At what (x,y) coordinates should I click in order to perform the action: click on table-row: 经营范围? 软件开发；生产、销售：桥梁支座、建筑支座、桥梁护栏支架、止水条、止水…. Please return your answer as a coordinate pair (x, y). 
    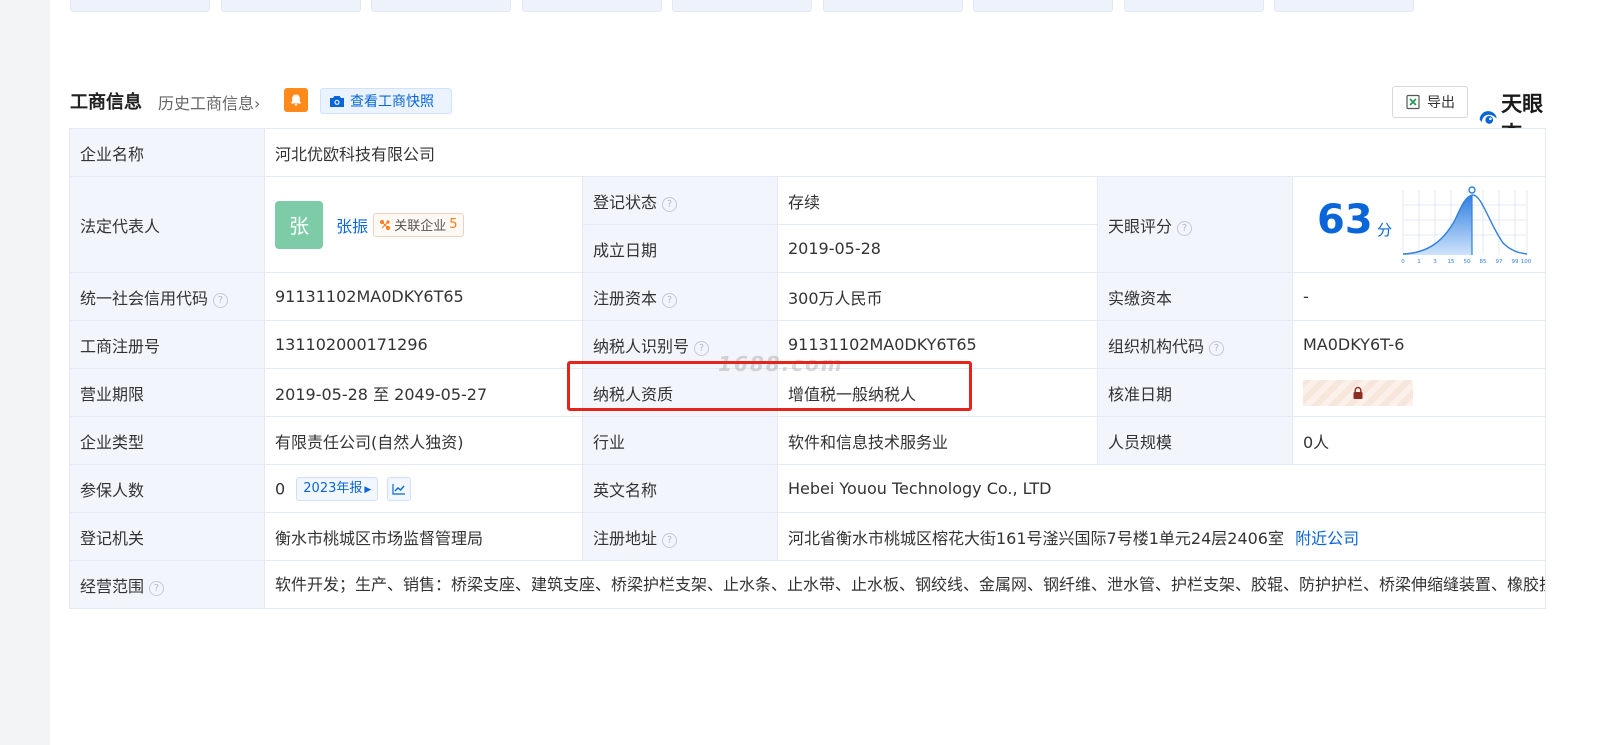
    Looking at the image, I should click on (807, 584).